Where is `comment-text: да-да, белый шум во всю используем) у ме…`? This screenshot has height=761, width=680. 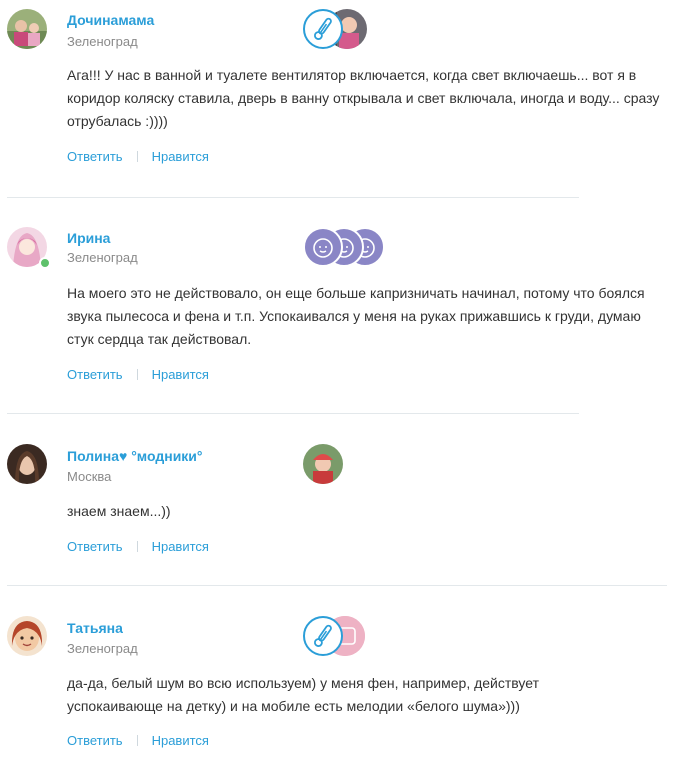 comment-text: да-да, белый шум во всю используем) у ме… is located at coordinates (303, 694).